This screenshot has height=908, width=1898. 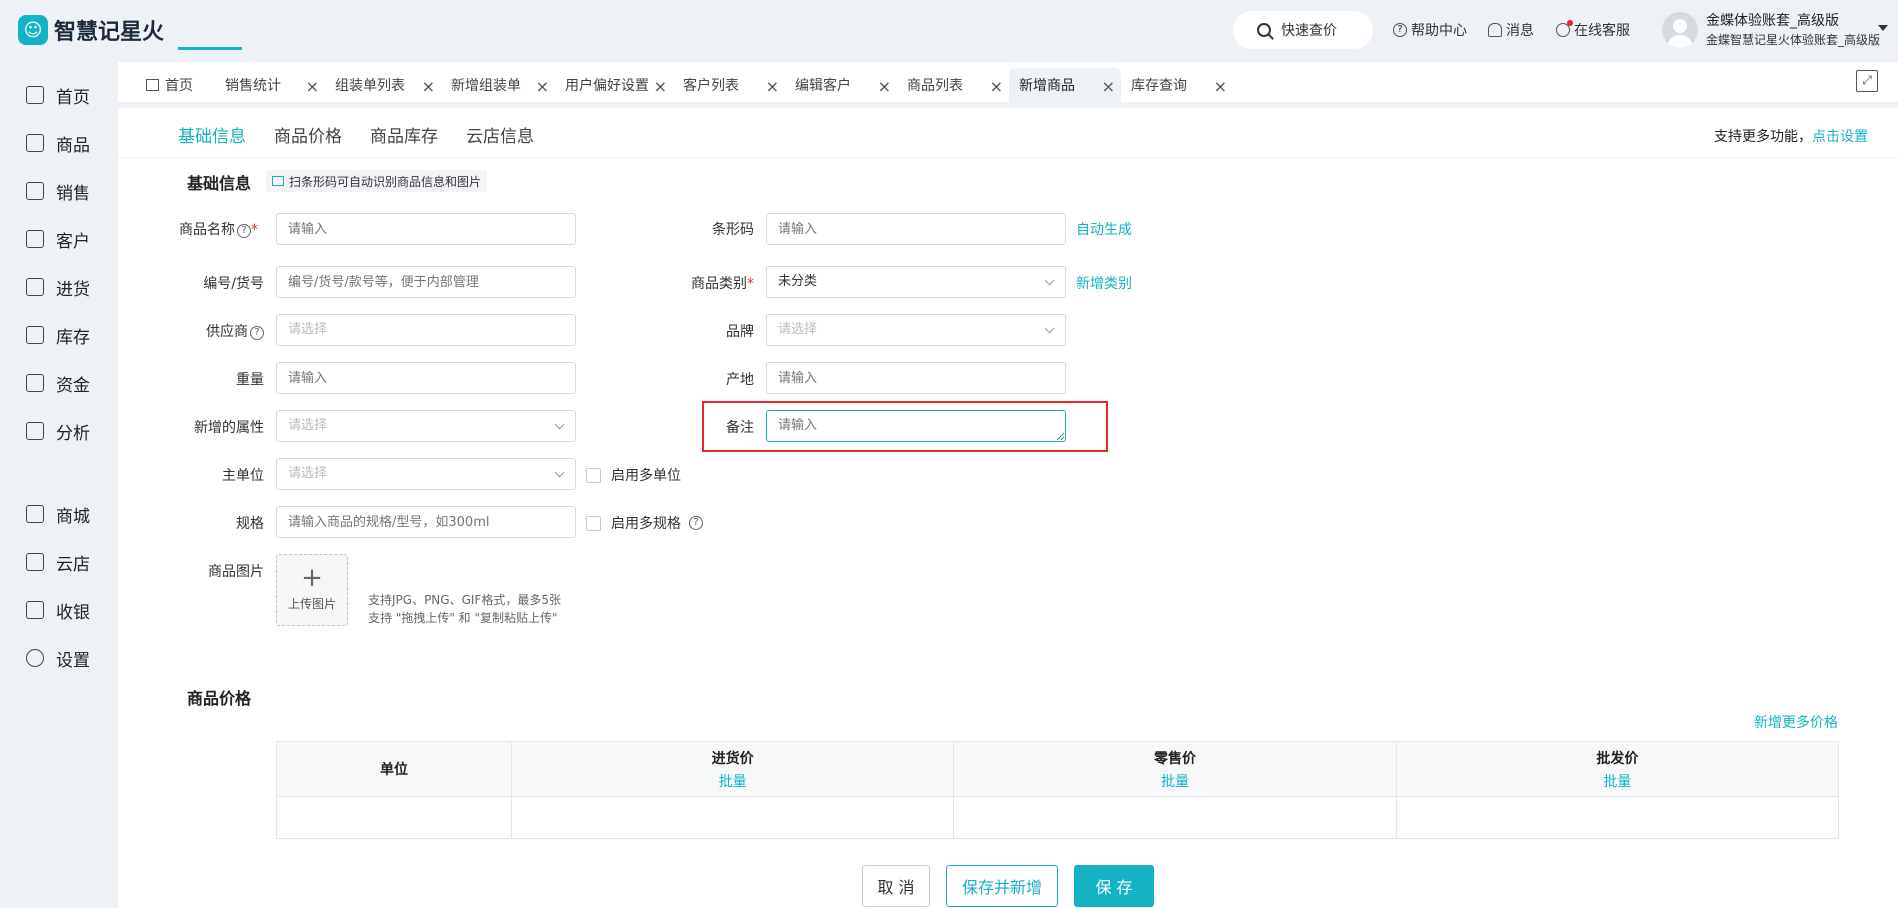 I want to click on sidebar-item-stock: 库存, so click(x=58, y=335).